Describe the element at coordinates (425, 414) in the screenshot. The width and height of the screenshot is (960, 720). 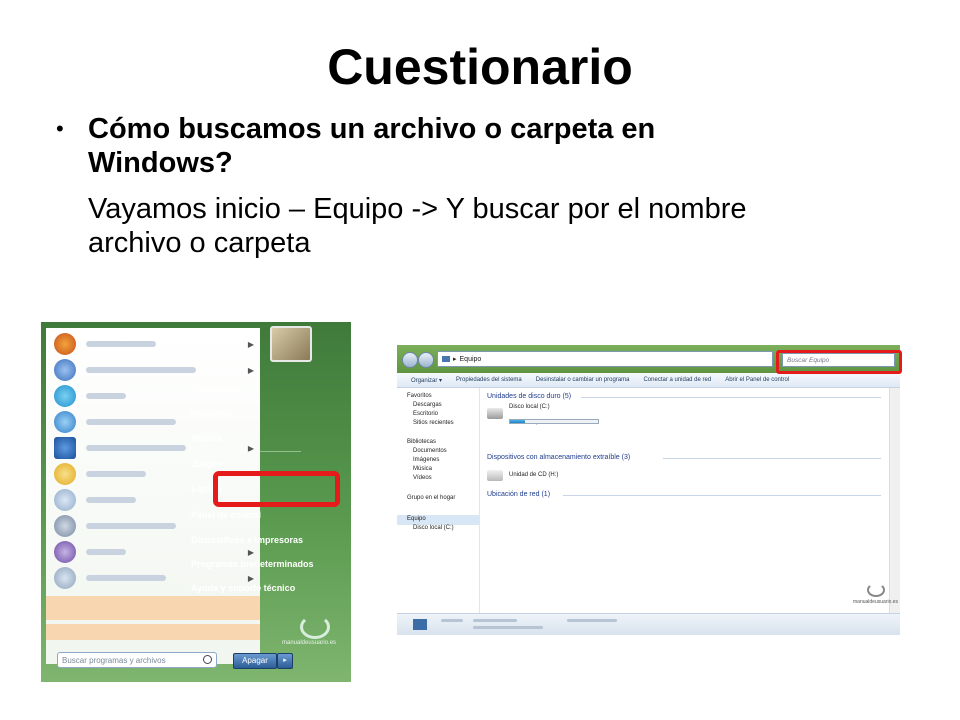
I see `nav-desktop: Escritorio` at that location.